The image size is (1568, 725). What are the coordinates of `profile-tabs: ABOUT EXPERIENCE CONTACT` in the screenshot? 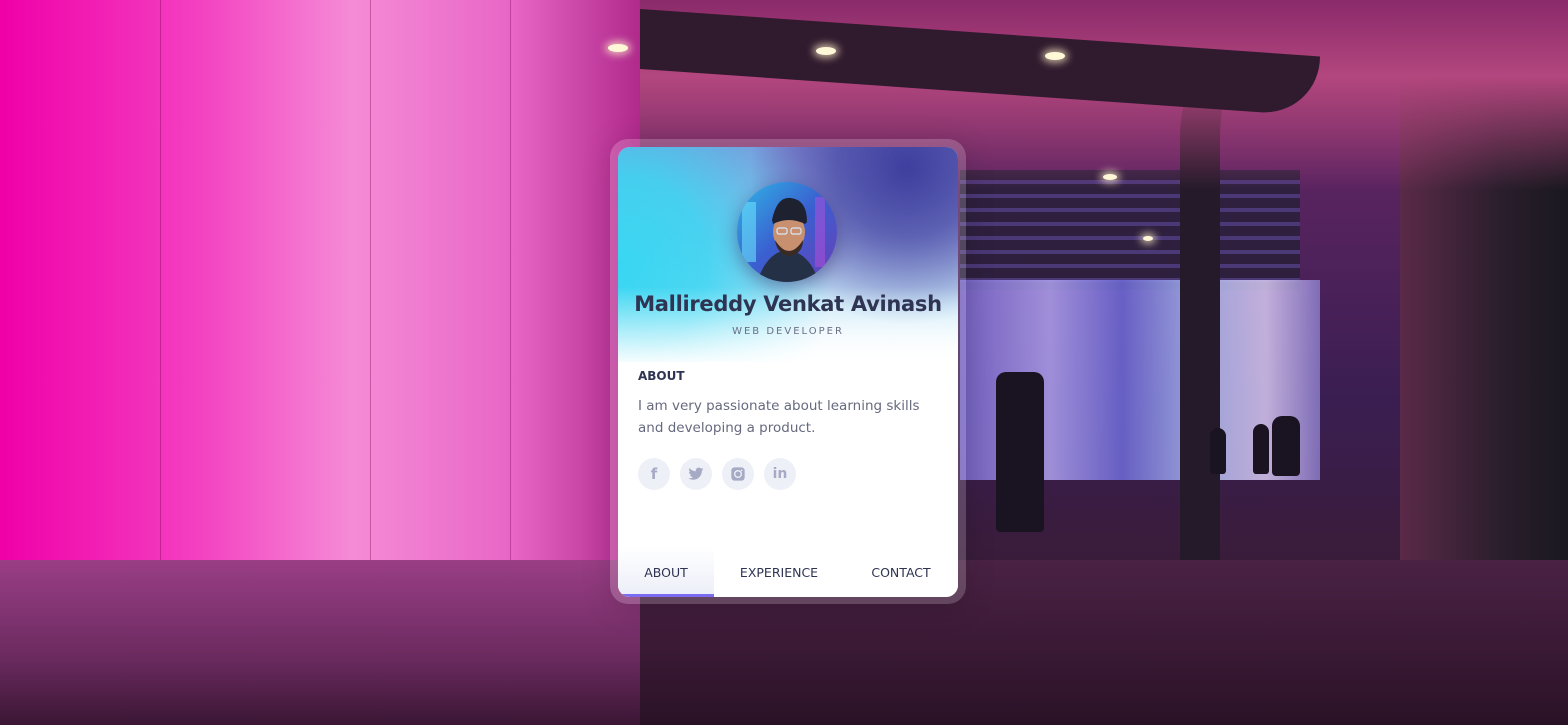 It's located at (788, 572).